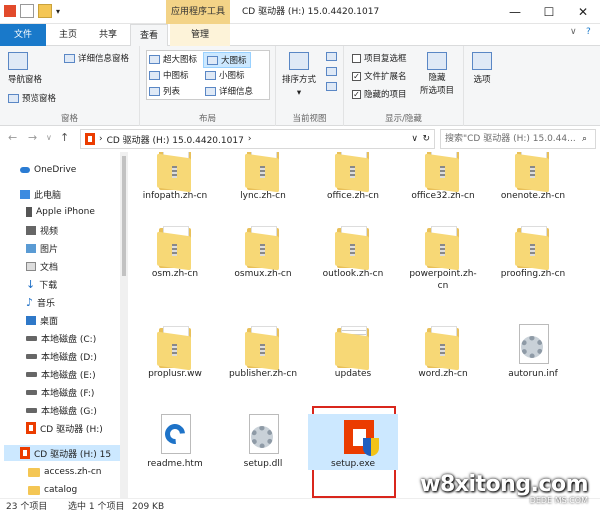 The width and height of the screenshot is (600, 516). What do you see at coordinates (355, 436) in the screenshot?
I see `office-setup-icon` at bounding box center [355, 436].